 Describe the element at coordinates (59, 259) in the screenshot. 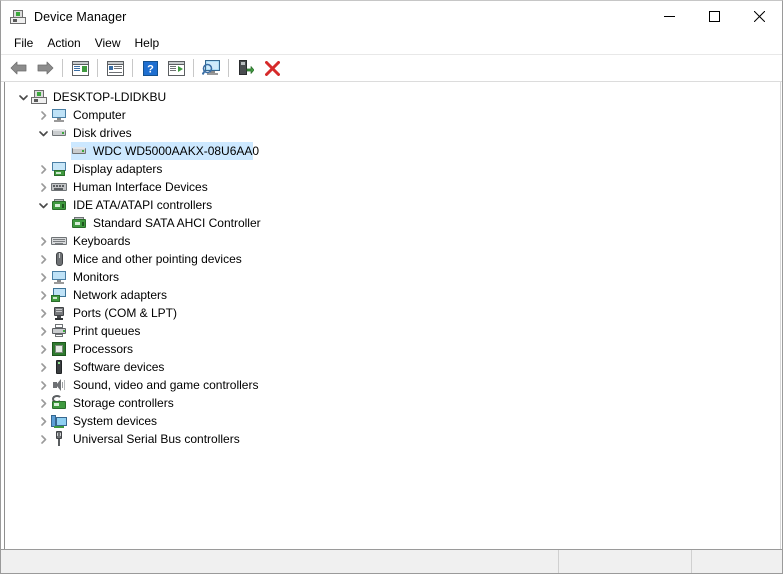

I see `mouse-icon` at that location.